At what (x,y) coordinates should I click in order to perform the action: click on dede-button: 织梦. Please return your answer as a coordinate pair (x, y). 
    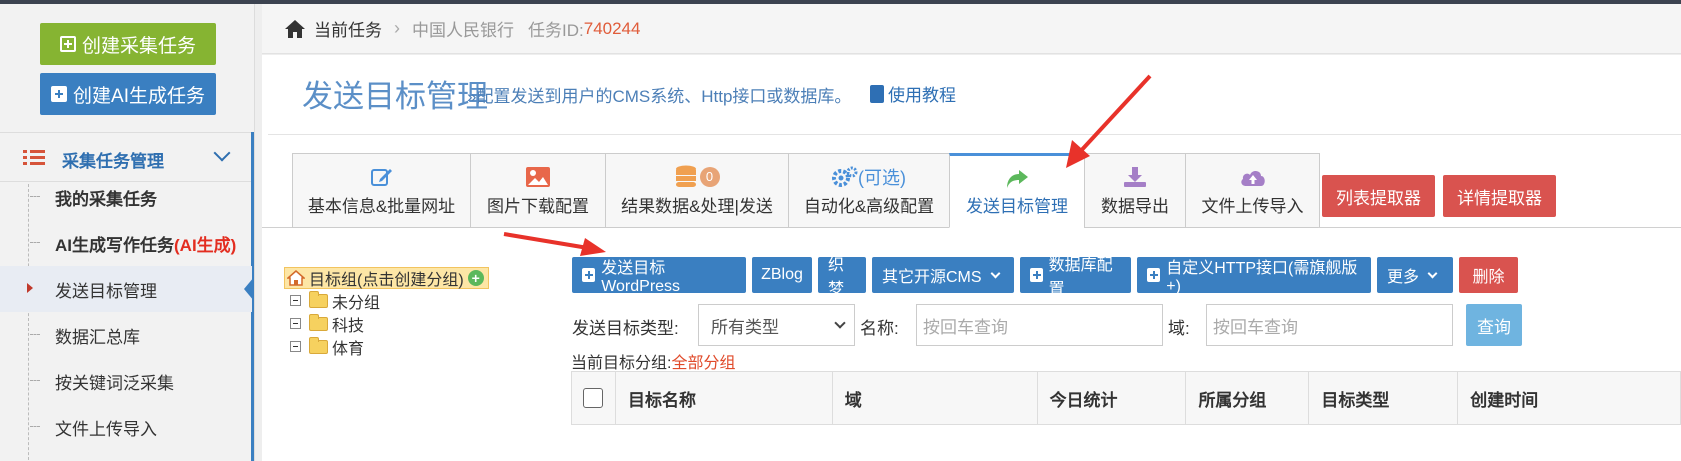
    Looking at the image, I should click on (842, 277).